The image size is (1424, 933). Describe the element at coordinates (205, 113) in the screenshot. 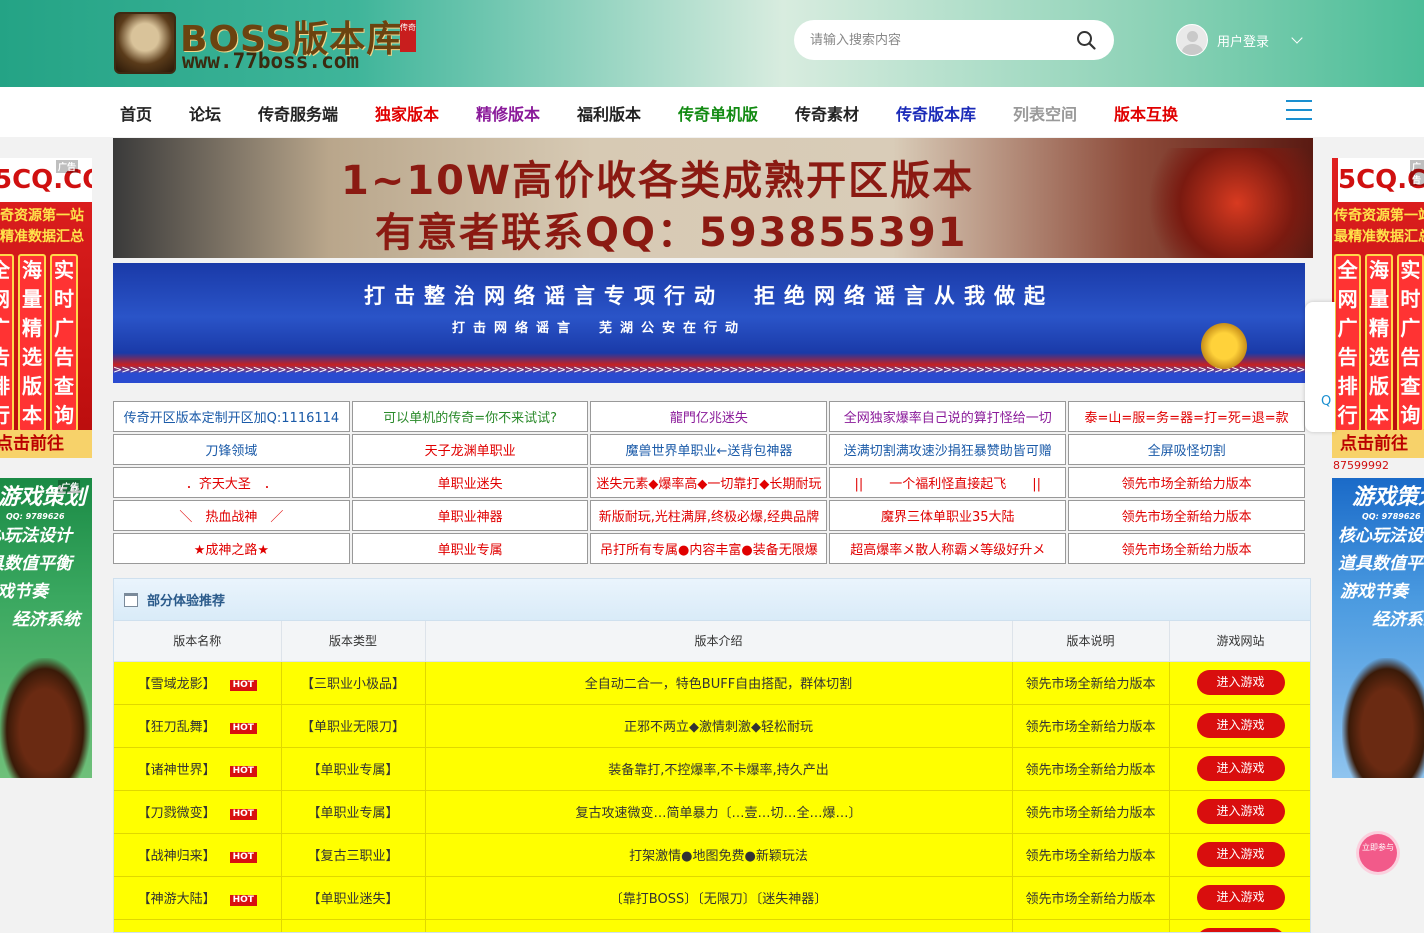

I see `nav-item-forum: 论坛` at that location.